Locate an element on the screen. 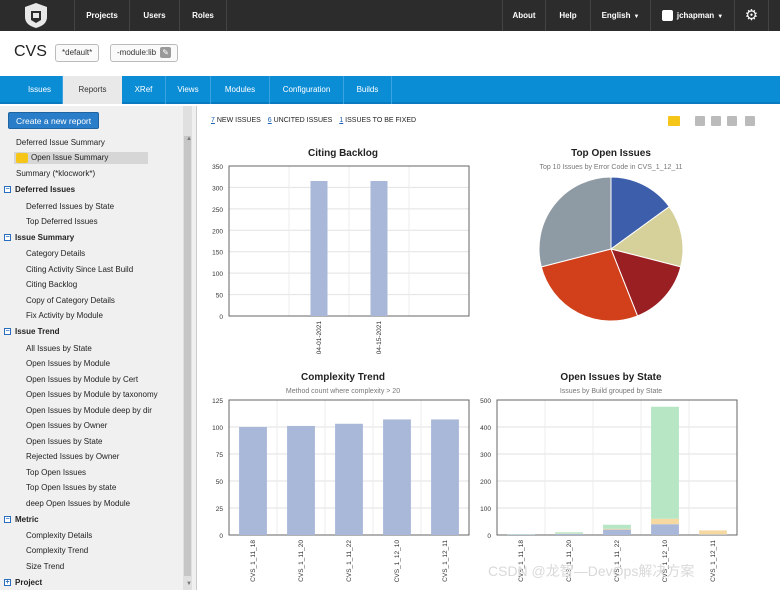 The height and width of the screenshot is (590, 780). sidebar-item: Deferred Issue Summary is located at coordinates (60, 142).